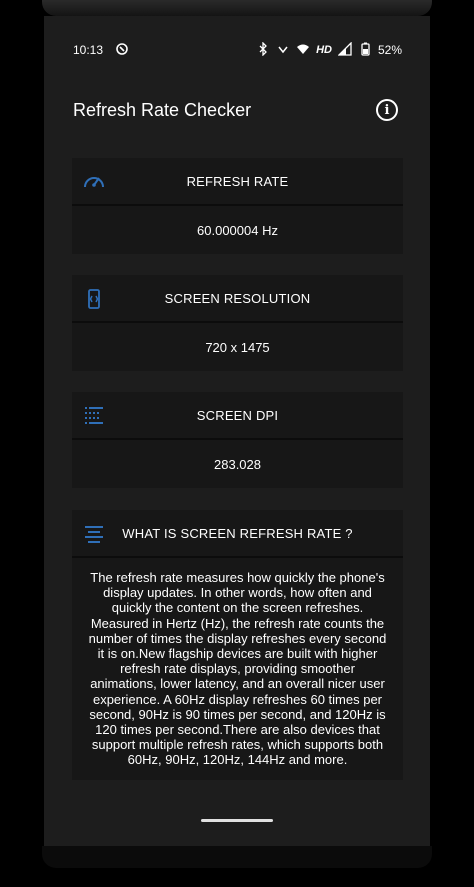  I want to click on home-gesture-bar, so click(237, 820).